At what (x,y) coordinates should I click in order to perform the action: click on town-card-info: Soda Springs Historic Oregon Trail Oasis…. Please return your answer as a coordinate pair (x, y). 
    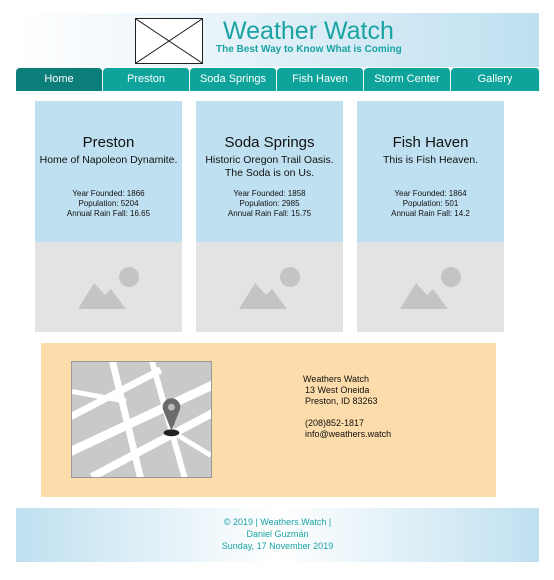
    Looking at the image, I should click on (269, 171).